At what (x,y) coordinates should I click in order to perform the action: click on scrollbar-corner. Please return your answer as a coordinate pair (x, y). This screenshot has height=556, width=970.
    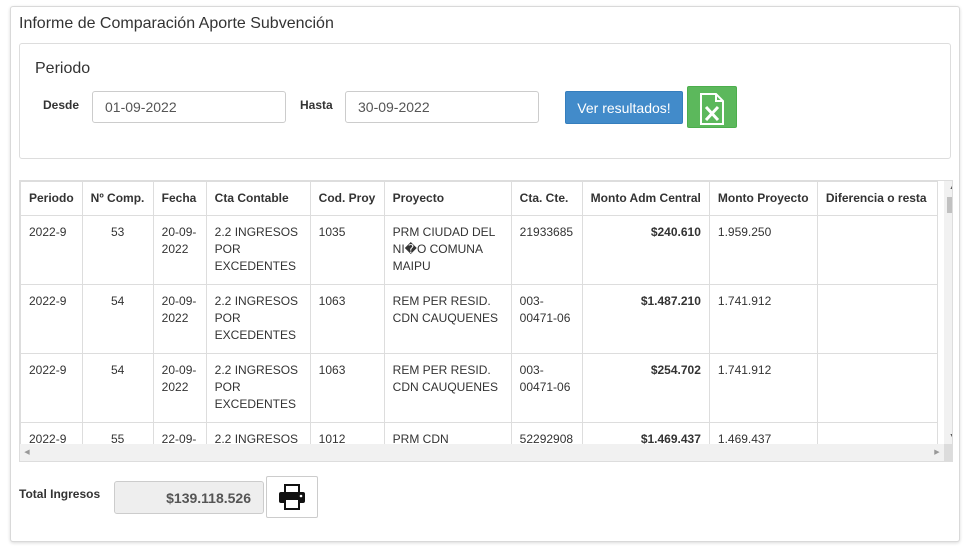
    Looking at the image, I should click on (948, 452).